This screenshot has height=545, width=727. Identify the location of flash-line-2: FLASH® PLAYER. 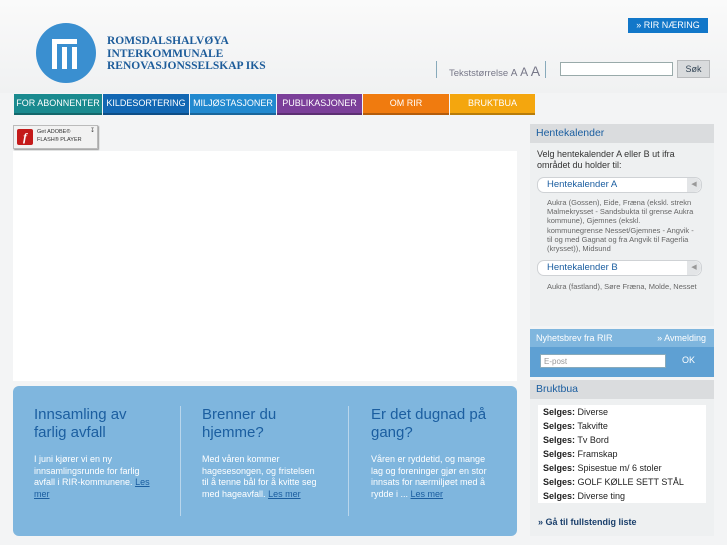
(59, 140).